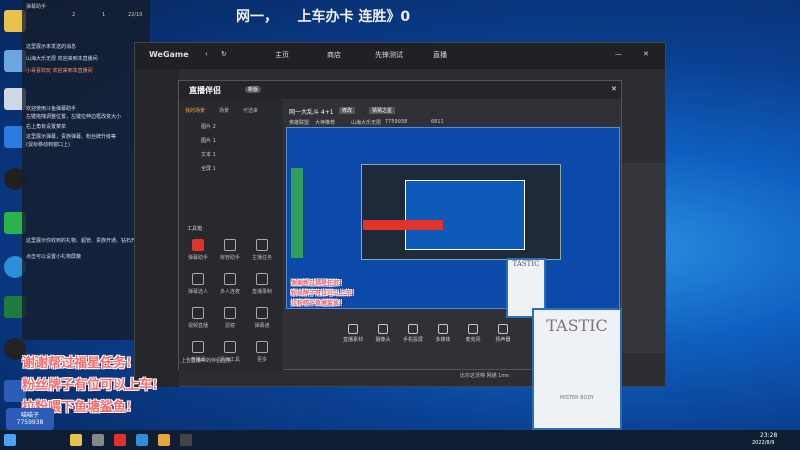 The image size is (800, 450). What do you see at coordinates (36, 7) in the screenshot?
I see `danmu-title: 弹幕助手` at bounding box center [36, 7].